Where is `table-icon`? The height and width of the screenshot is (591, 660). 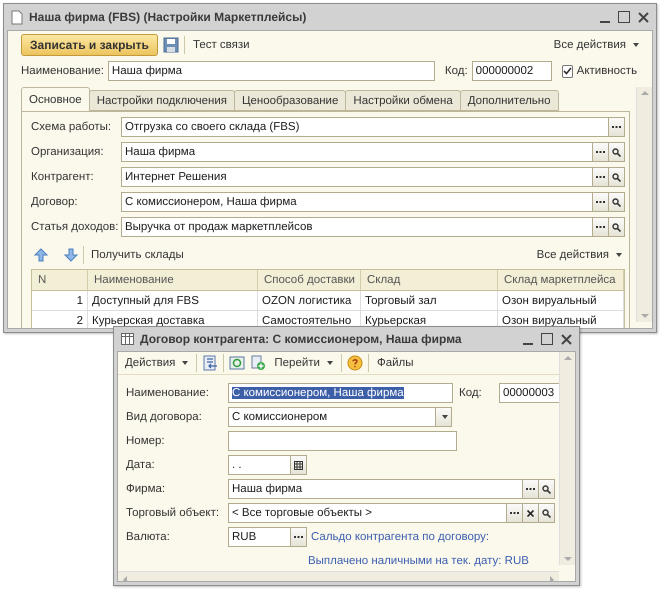 table-icon is located at coordinates (127, 339).